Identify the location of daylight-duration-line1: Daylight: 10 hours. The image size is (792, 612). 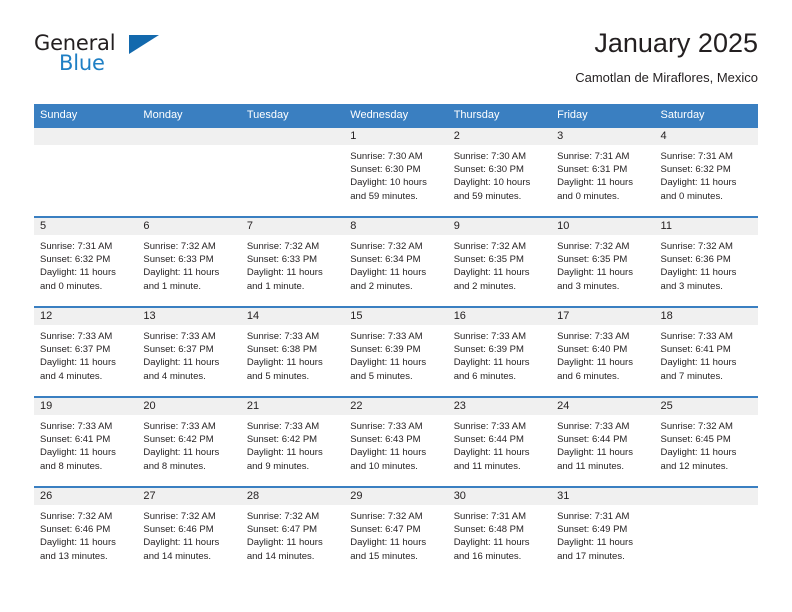
(492, 183).